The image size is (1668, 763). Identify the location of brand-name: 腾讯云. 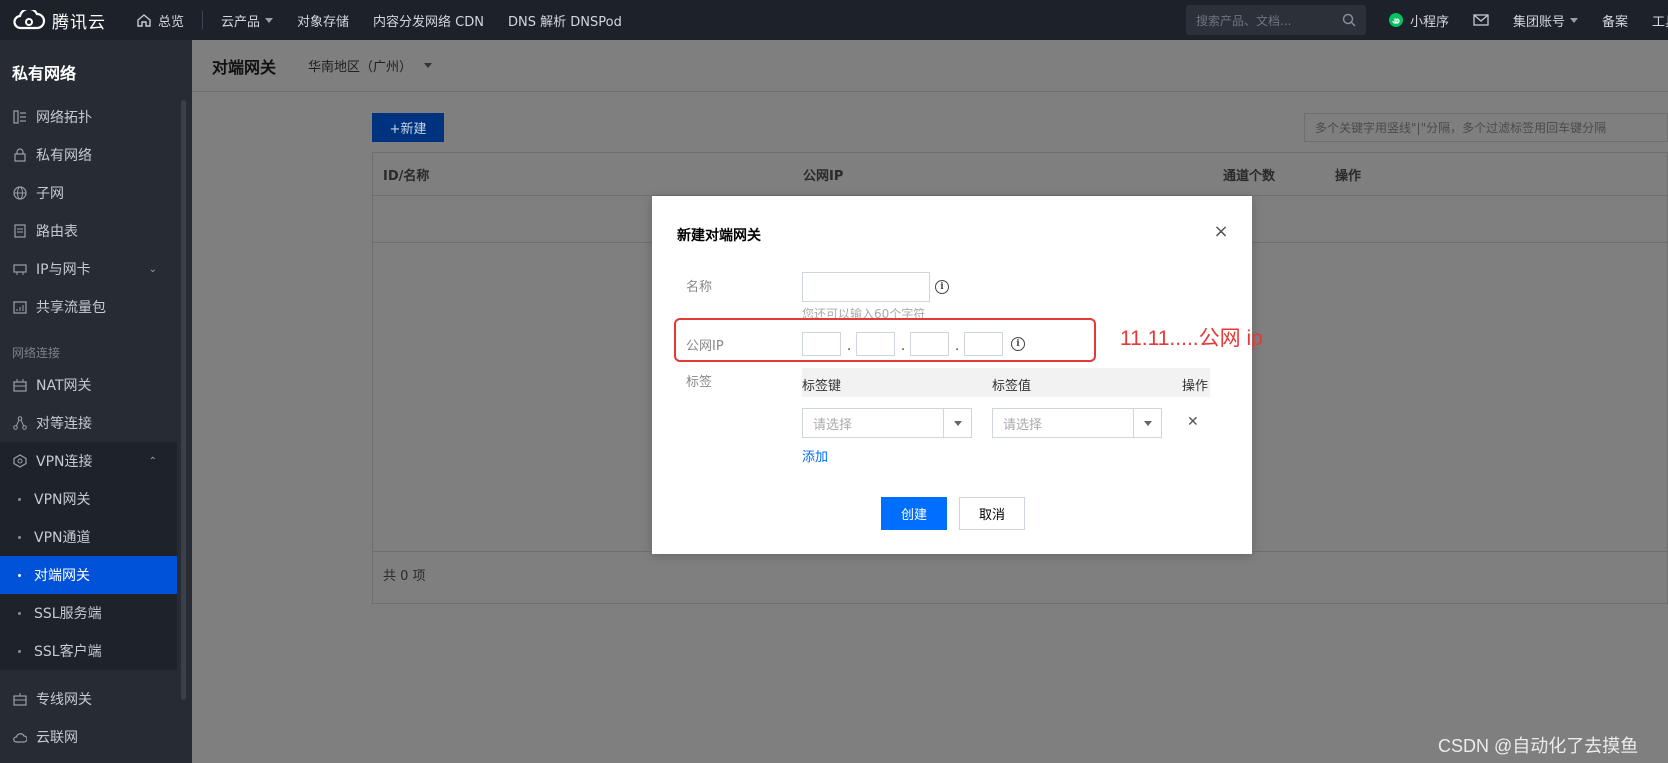
(79, 22).